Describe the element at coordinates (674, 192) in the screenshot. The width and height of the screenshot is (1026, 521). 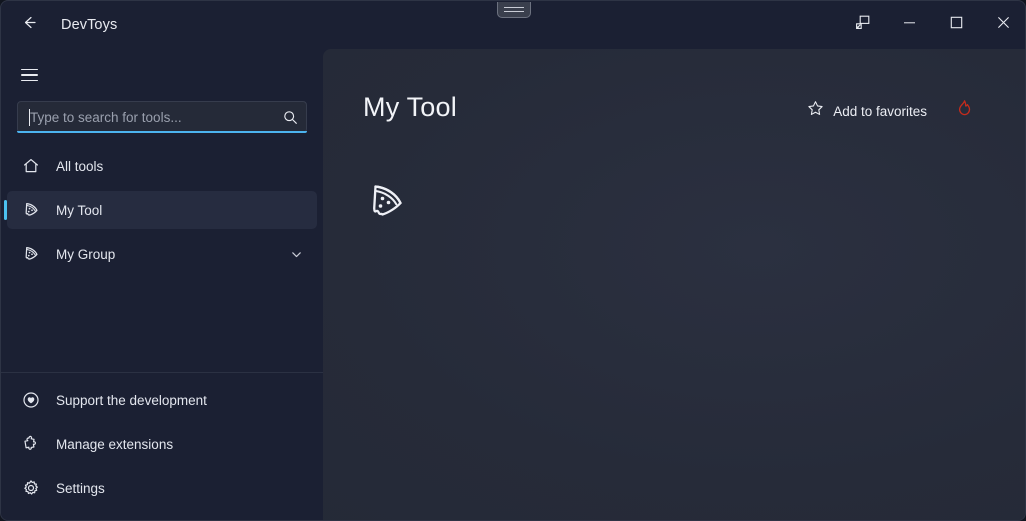
I see `tool-content` at that location.